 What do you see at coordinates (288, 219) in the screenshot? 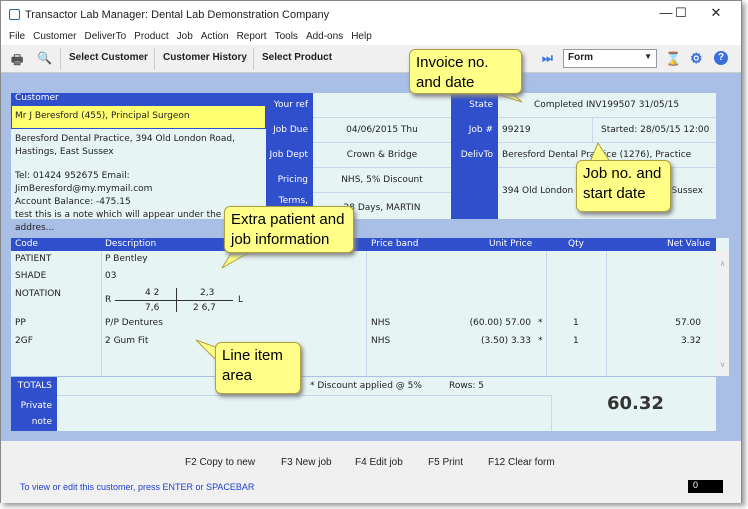
I see `callout-extra-line1: Extra patient and` at bounding box center [288, 219].